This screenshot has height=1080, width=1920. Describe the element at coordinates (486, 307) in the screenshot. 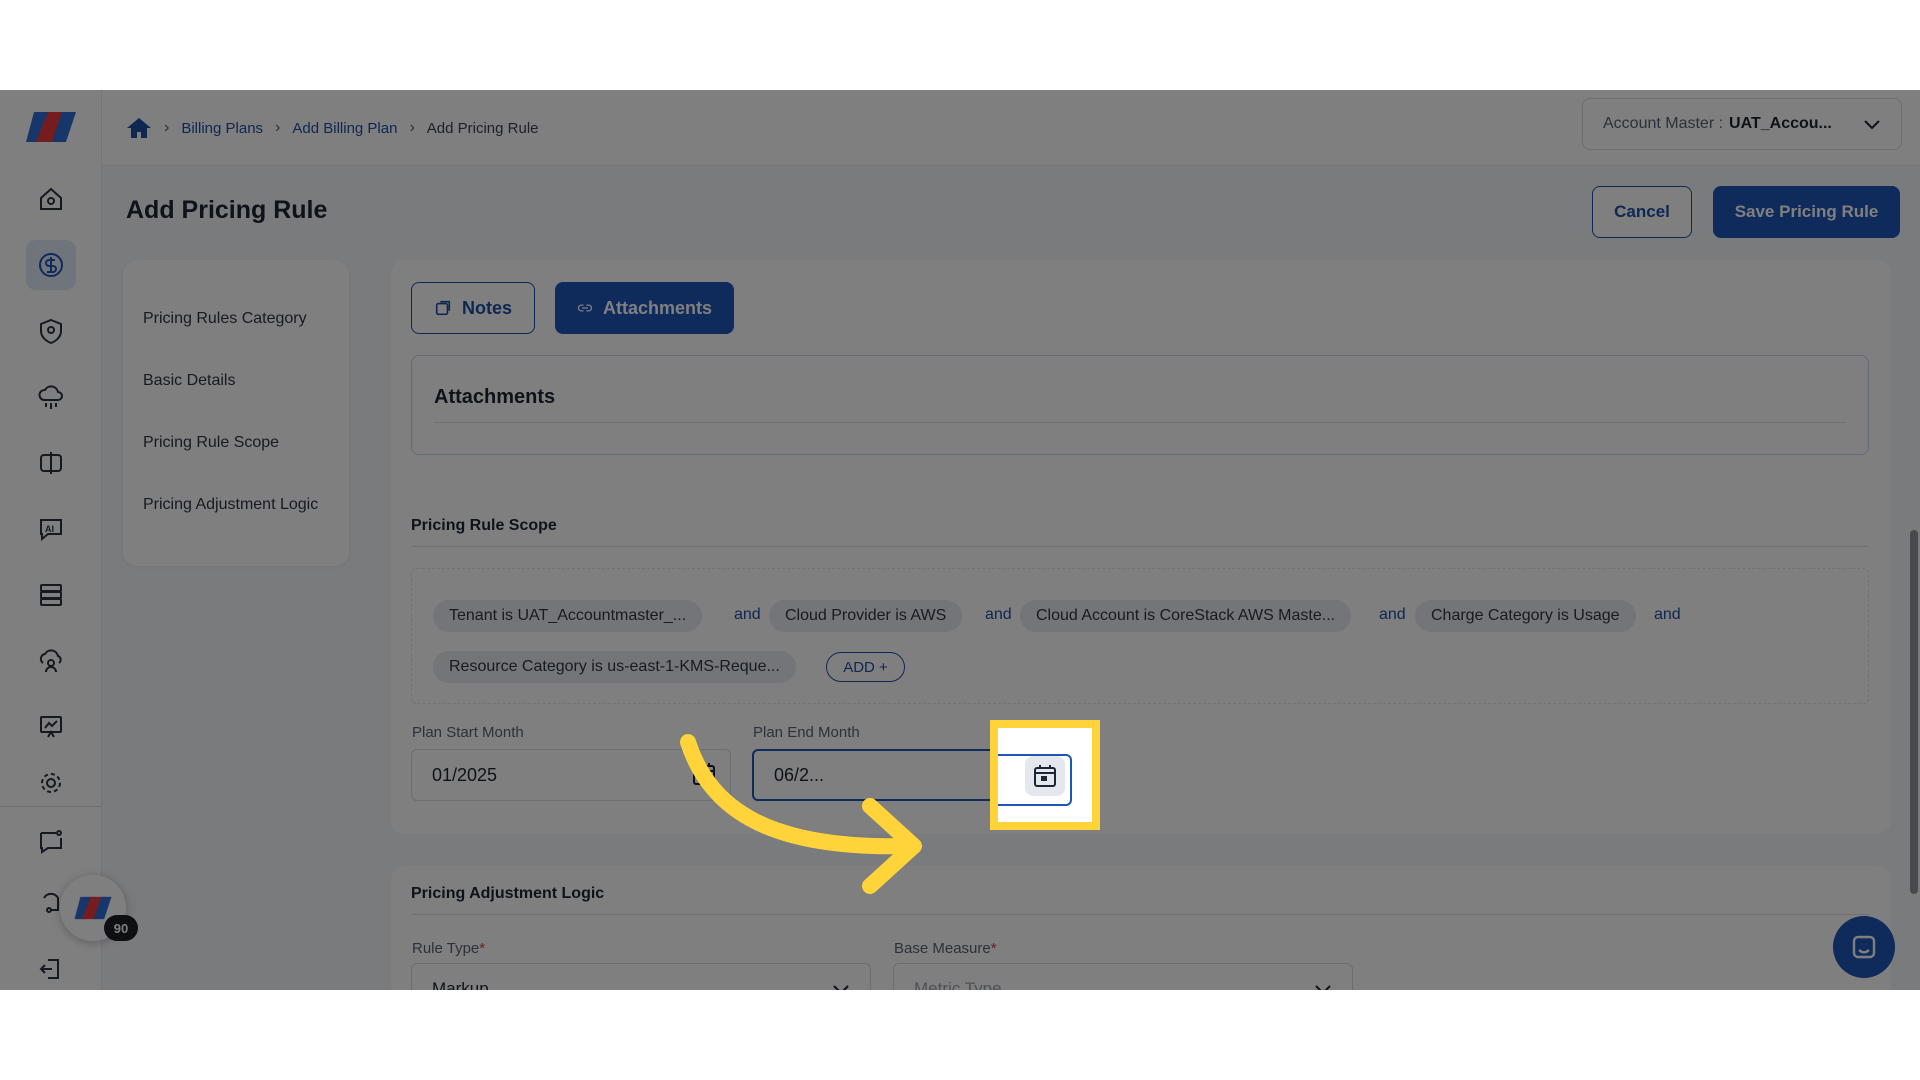

I see `notes-tab-label: Notes` at that location.